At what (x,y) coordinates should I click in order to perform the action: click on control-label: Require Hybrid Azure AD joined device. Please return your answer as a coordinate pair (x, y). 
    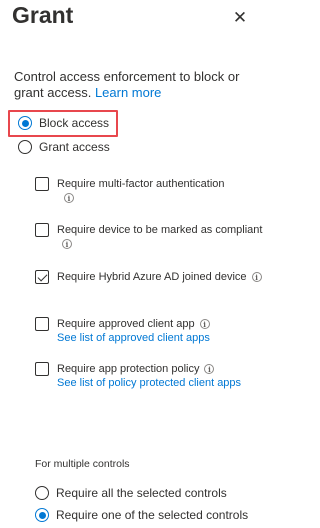
    Looking at the image, I should click on (152, 277).